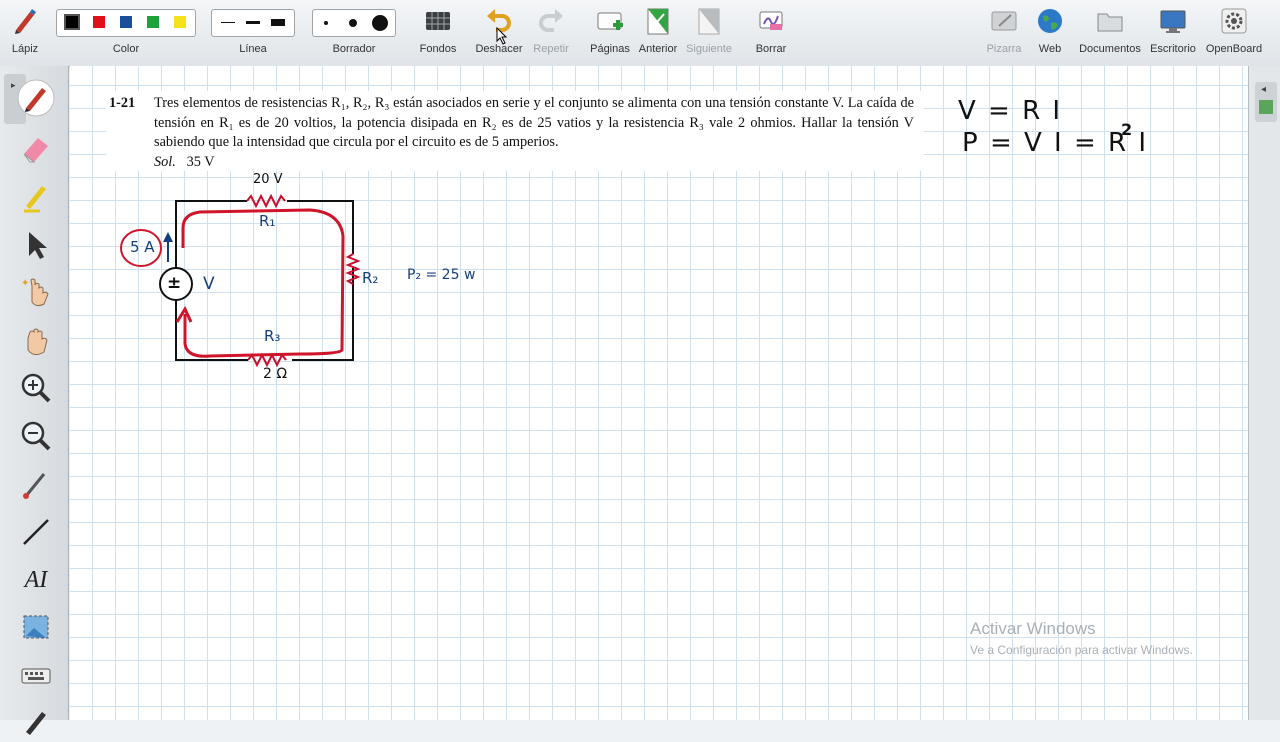 The image size is (1280, 742). I want to click on hand-pan-icon, so click(36, 340).